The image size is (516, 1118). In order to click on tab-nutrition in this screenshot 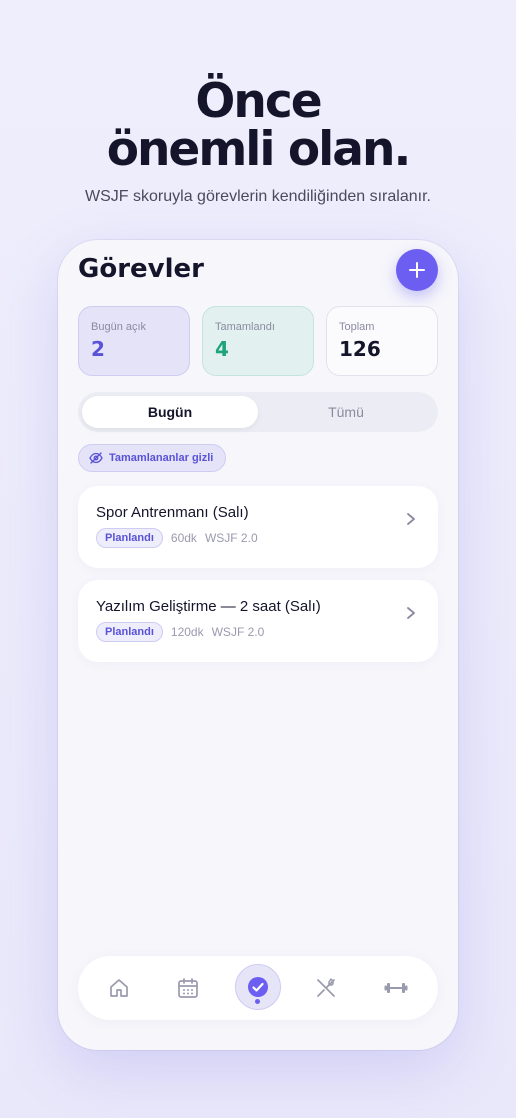, I will do `click(326, 988)`.